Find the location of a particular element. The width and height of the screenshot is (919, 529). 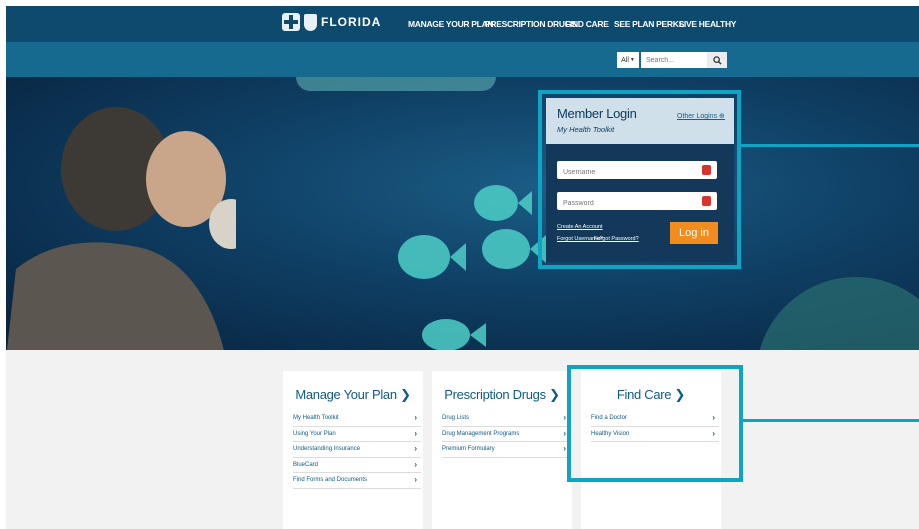

list-item-label: Using Your Plan is located at coordinates (314, 433).